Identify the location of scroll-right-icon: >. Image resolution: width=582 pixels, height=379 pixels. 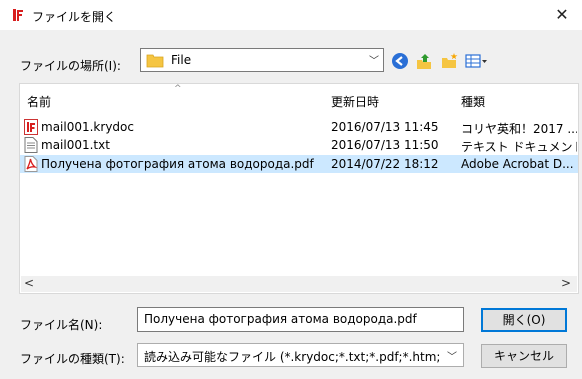
(566, 283).